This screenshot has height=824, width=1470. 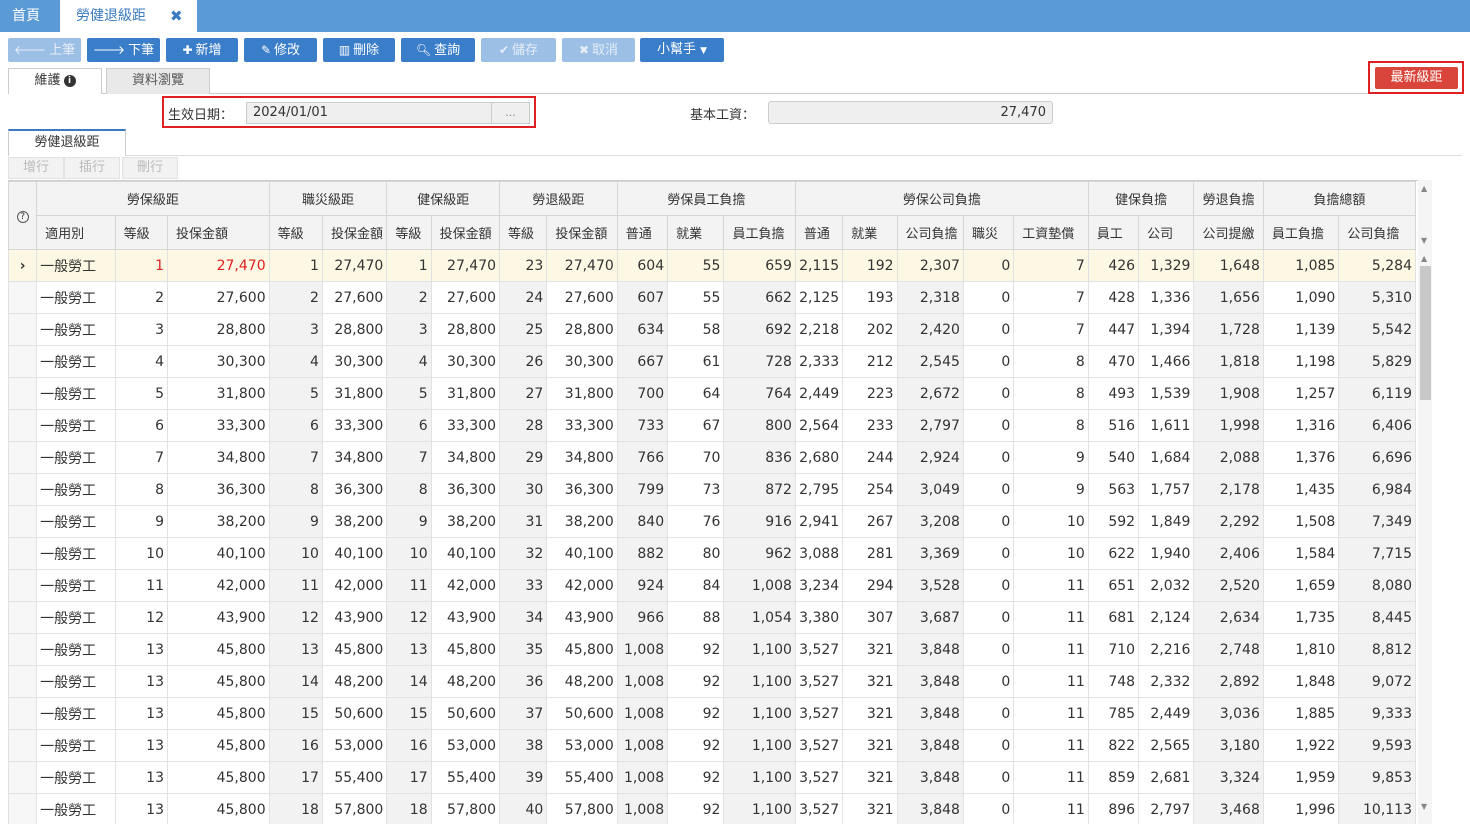 I want to click on table-cell: 192, so click(x=870, y=265).